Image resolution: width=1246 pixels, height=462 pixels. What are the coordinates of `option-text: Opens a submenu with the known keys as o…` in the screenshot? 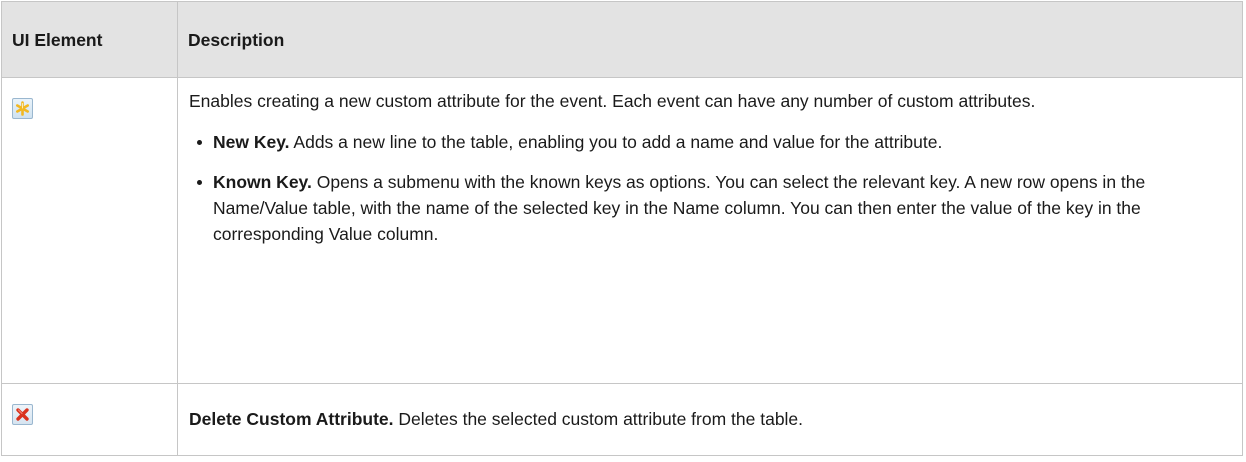 It's located at (679, 208).